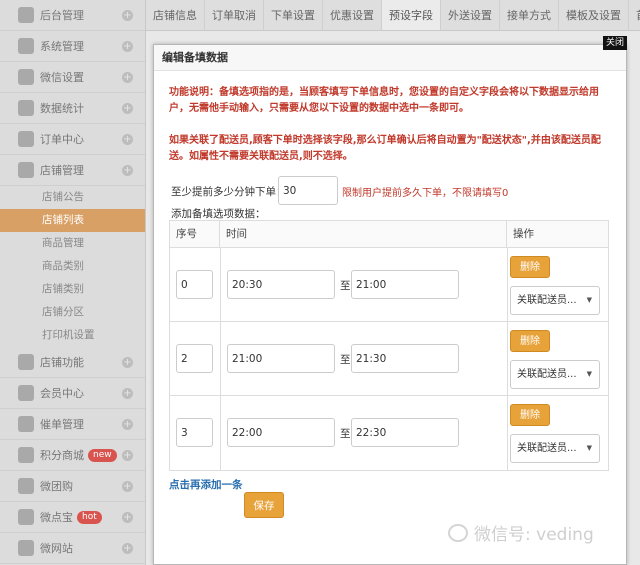 This screenshot has height=565, width=640. Describe the element at coordinates (62, 108) in the screenshot. I see `sidebar-item-label: 数据统计` at that location.